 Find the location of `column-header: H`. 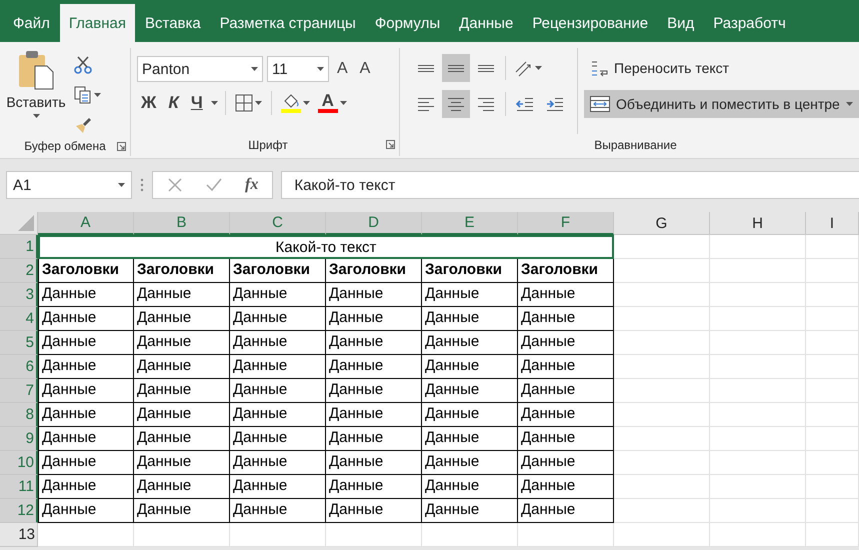

column-header: H is located at coordinates (758, 223).